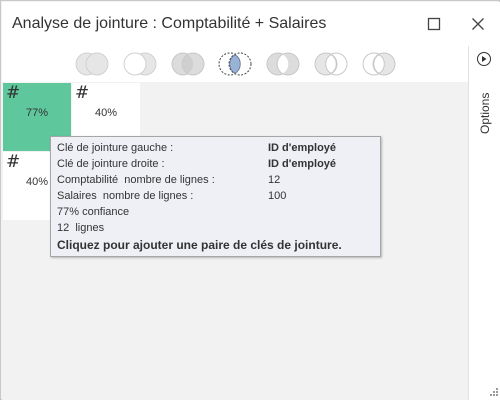 The height and width of the screenshot is (400, 500). I want to click on venn-outer-icon, so click(283, 64).